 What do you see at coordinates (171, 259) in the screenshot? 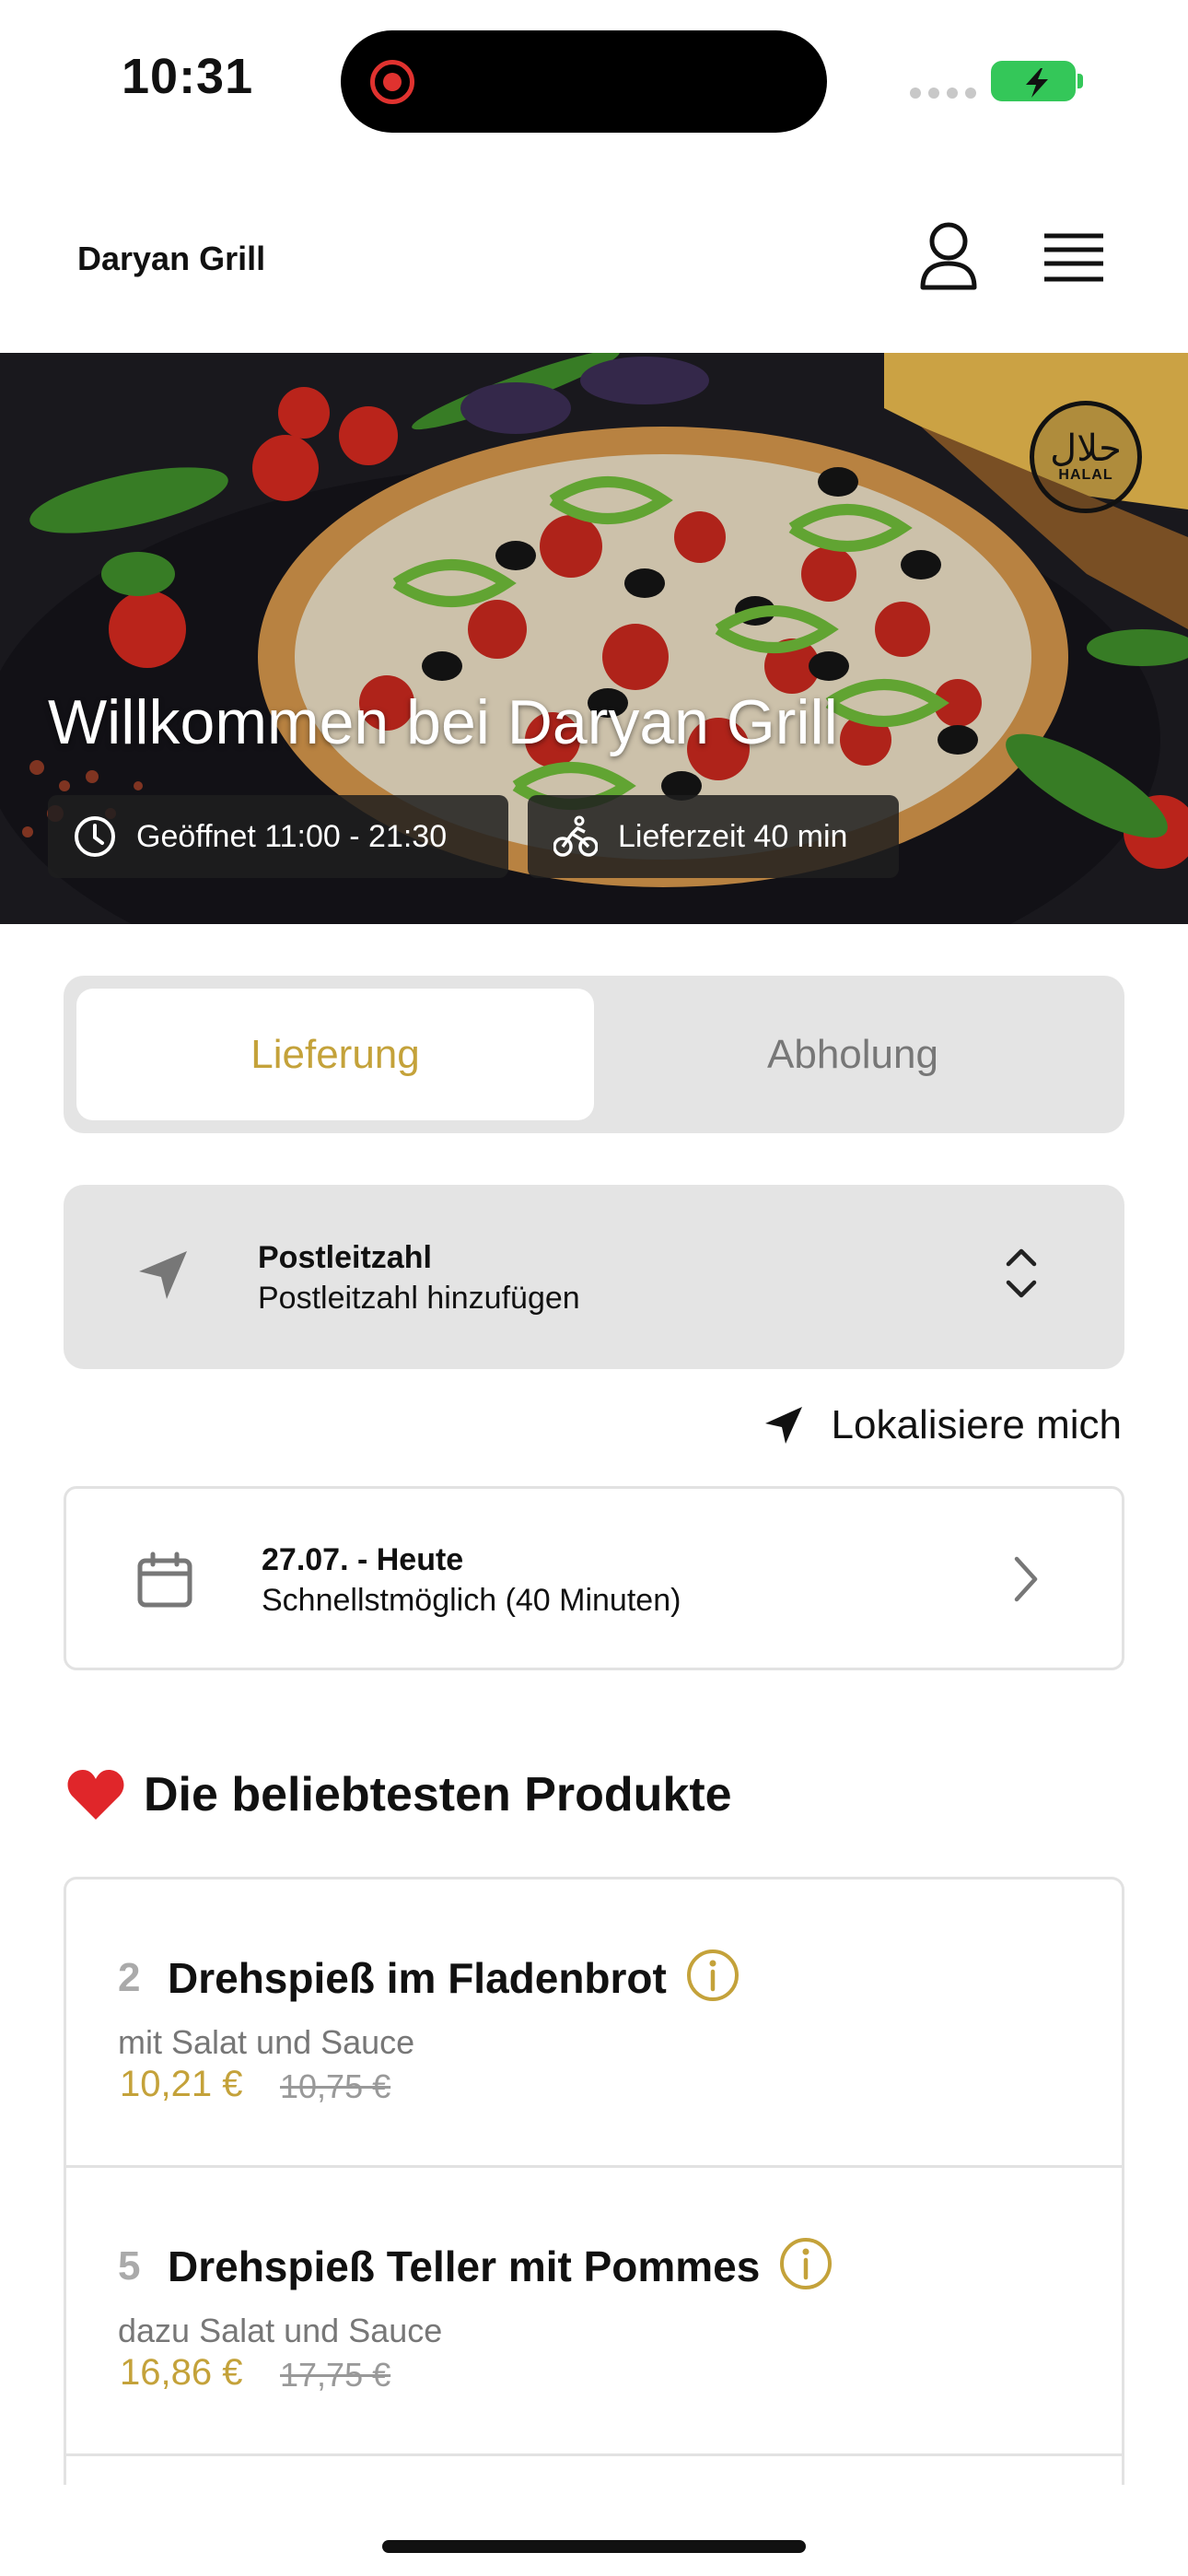
I see `brand-name: Daryan Grill` at bounding box center [171, 259].